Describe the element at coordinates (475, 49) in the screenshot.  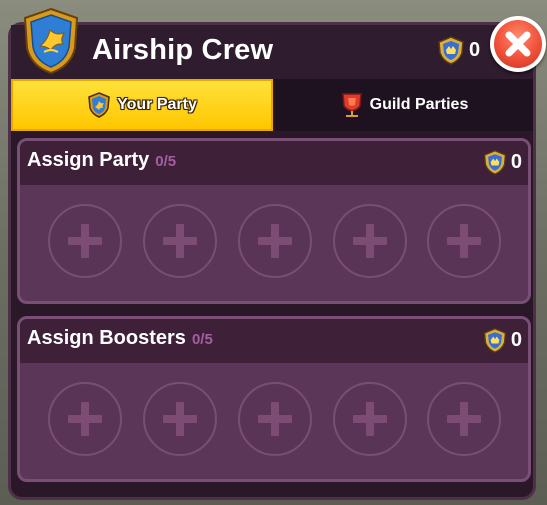
I see `gold-count: 0` at that location.